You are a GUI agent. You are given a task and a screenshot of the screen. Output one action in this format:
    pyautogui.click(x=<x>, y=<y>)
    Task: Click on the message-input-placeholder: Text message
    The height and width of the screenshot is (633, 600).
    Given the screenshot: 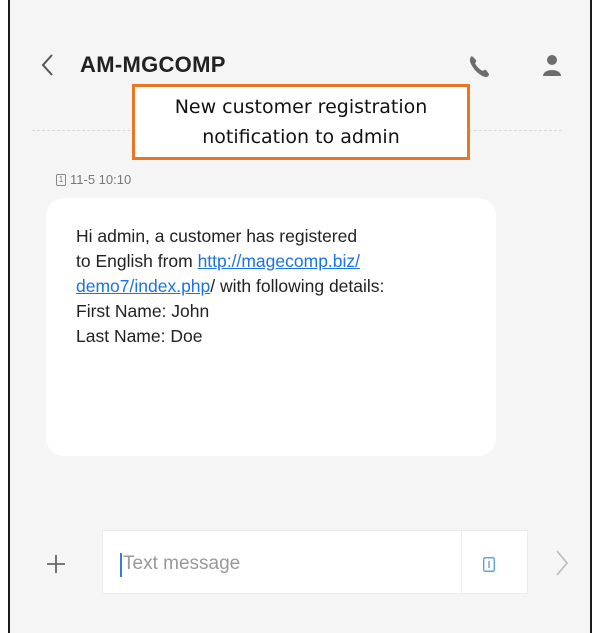 What is the action you would take?
    pyautogui.click(x=182, y=563)
    